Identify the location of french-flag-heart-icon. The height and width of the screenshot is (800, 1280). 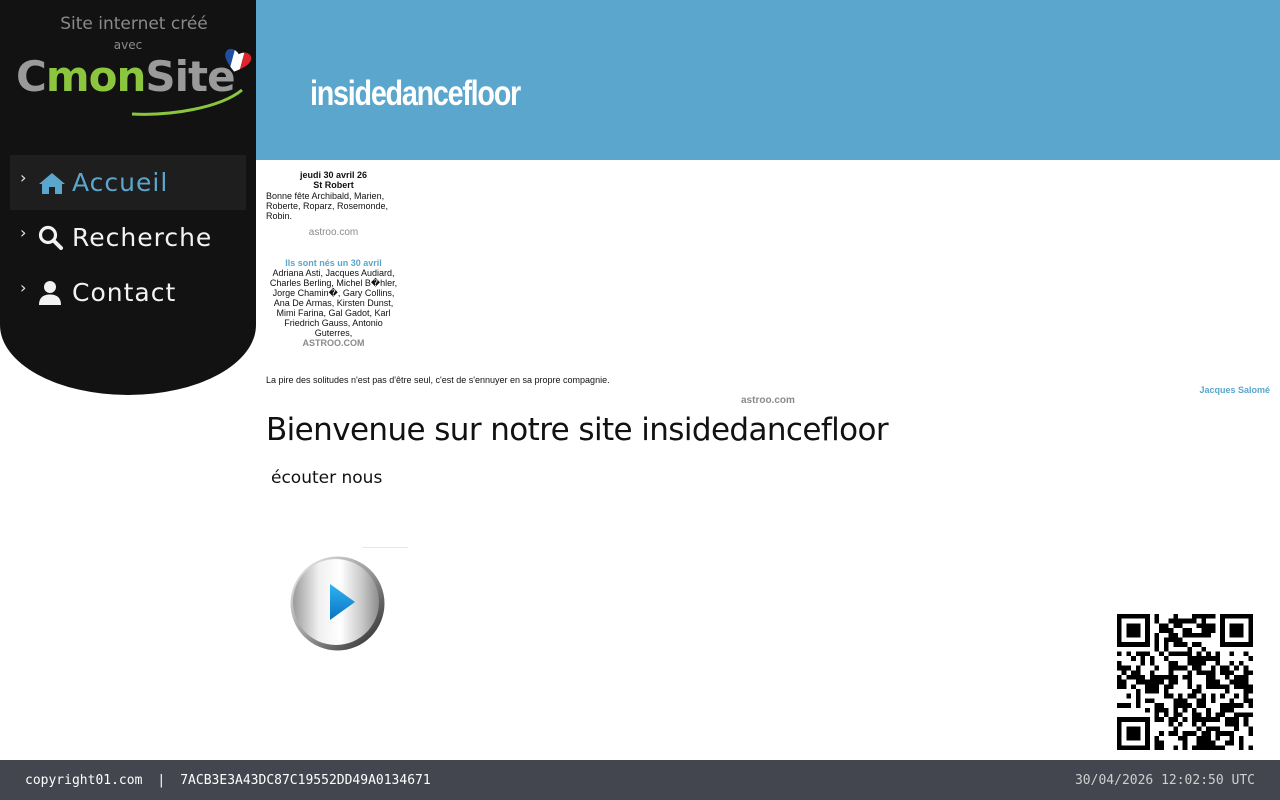
(237, 61).